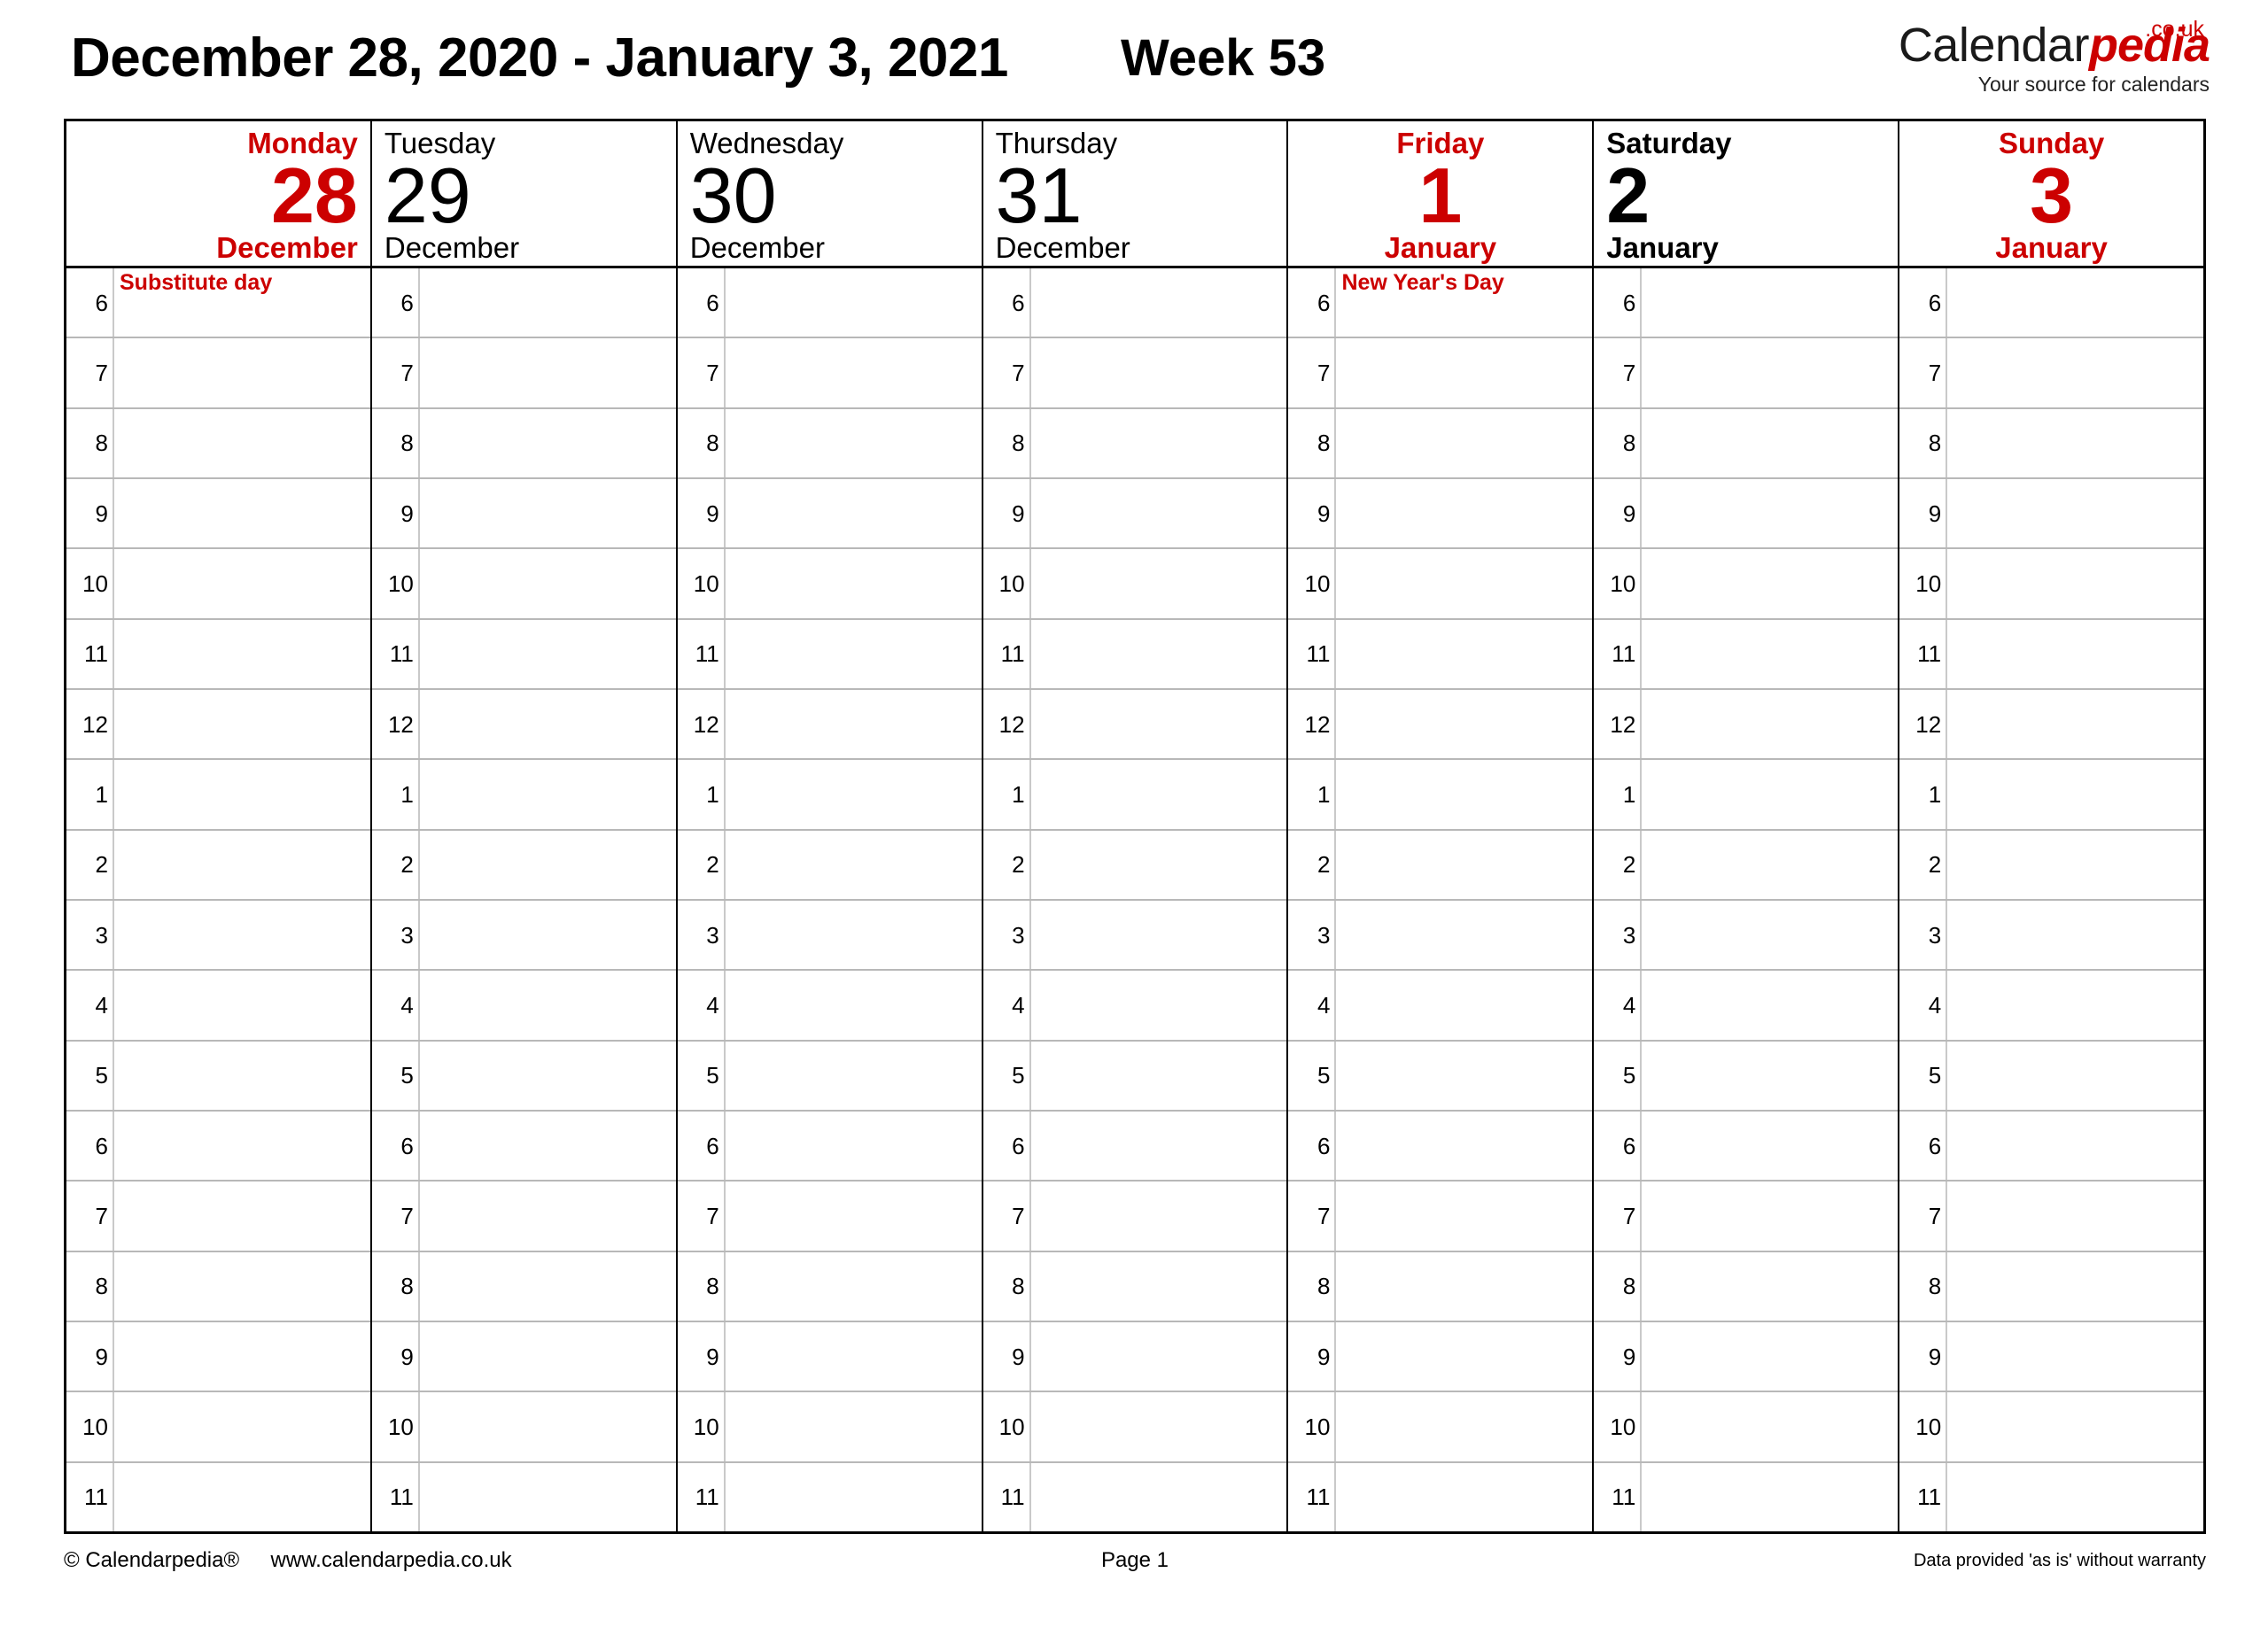 The height and width of the screenshot is (1627, 2268). I want to click on event-label: New Year's Day, so click(1464, 282).